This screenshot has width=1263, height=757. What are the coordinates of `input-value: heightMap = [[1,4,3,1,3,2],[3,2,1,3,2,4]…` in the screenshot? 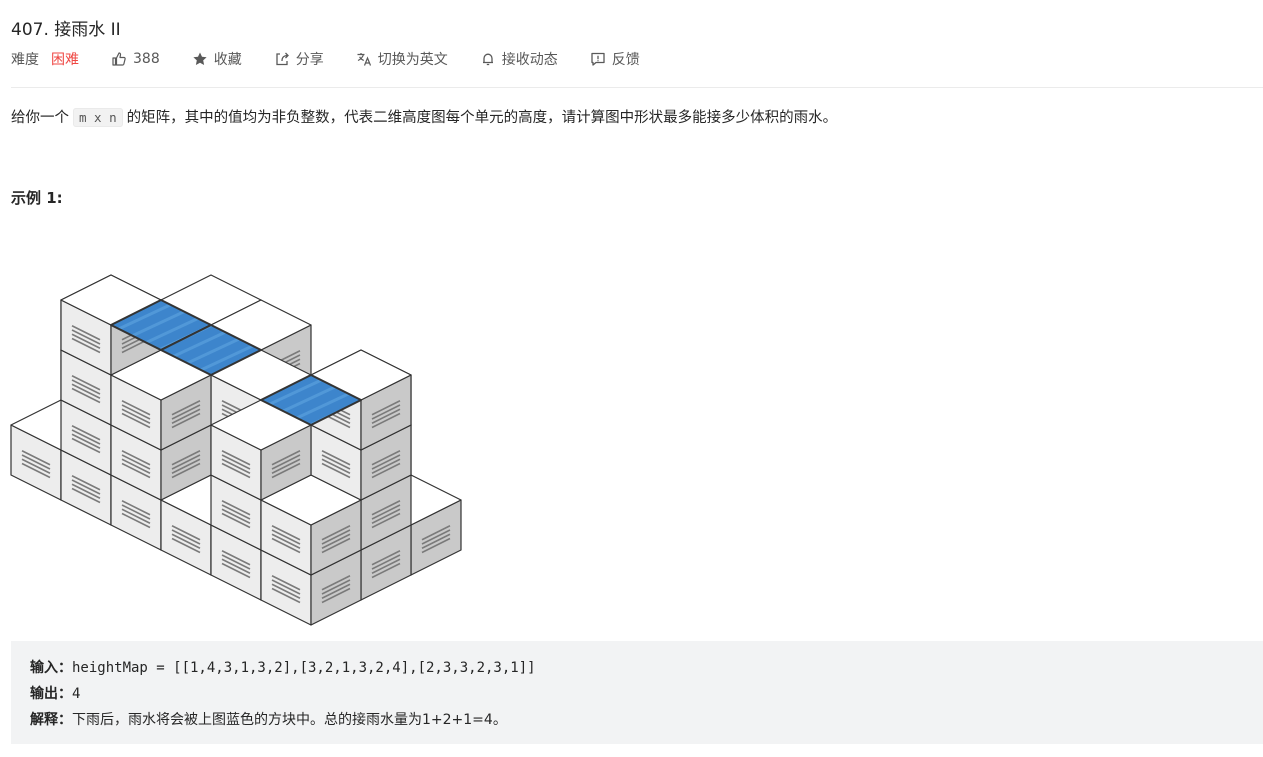 It's located at (304, 668).